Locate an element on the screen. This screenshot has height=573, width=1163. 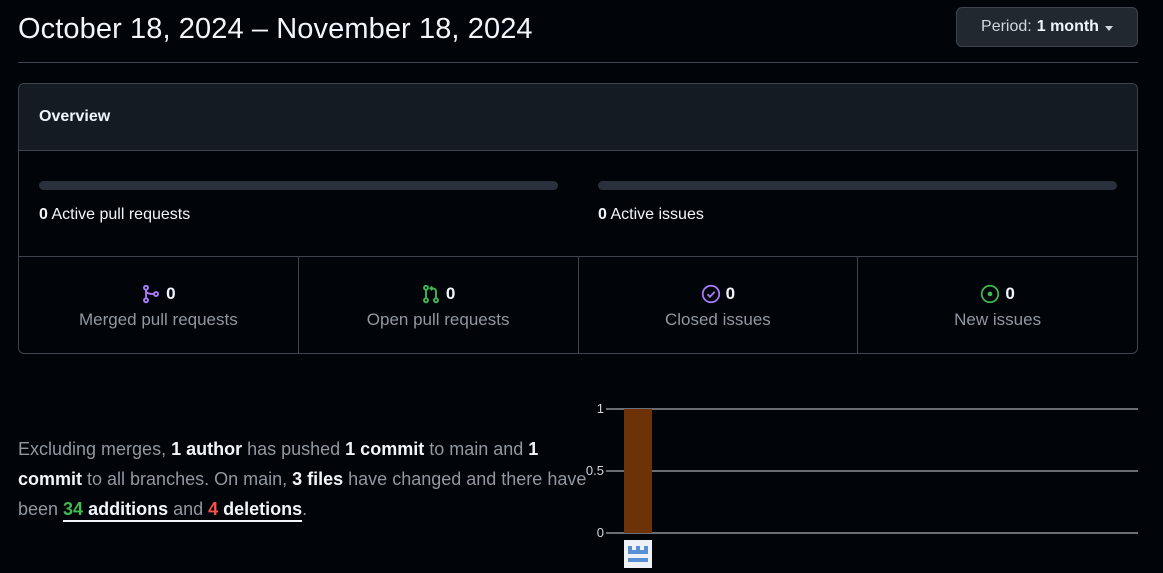
active-prs-count: 0 is located at coordinates (43, 214).